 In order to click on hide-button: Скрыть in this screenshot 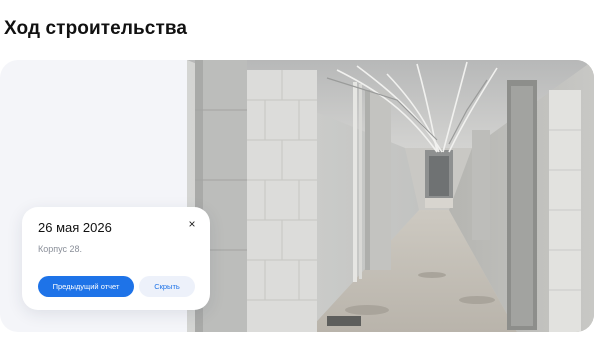, I will do `click(167, 286)`.